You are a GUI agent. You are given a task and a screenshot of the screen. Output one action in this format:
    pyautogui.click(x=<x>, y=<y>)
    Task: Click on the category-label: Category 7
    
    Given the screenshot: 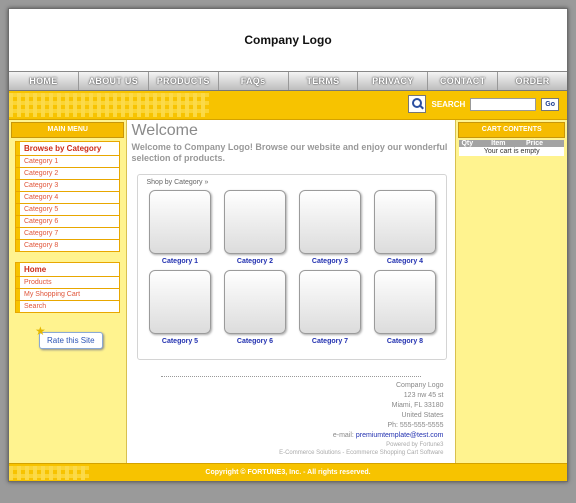 What is the action you would take?
    pyautogui.click(x=330, y=343)
    